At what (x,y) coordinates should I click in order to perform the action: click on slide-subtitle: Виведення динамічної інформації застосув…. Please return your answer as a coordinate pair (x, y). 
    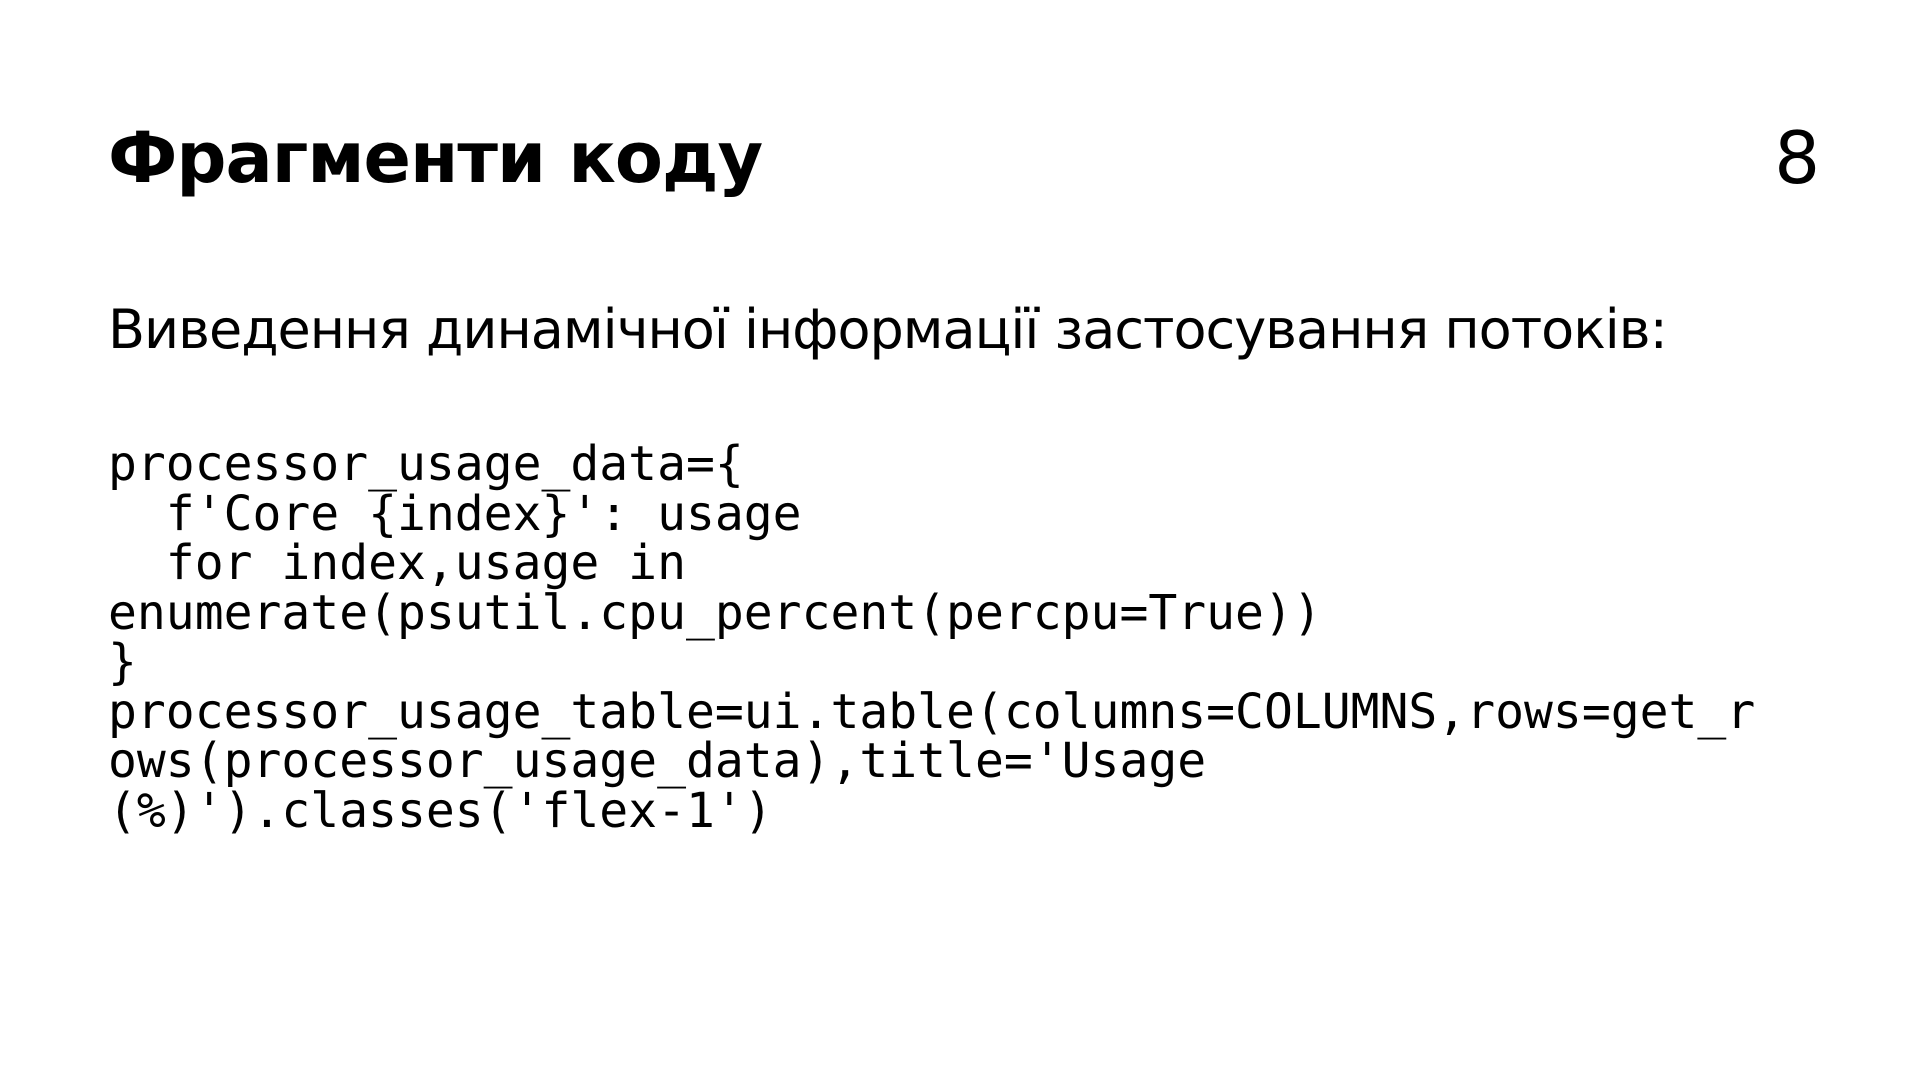
    Looking at the image, I should click on (888, 329).